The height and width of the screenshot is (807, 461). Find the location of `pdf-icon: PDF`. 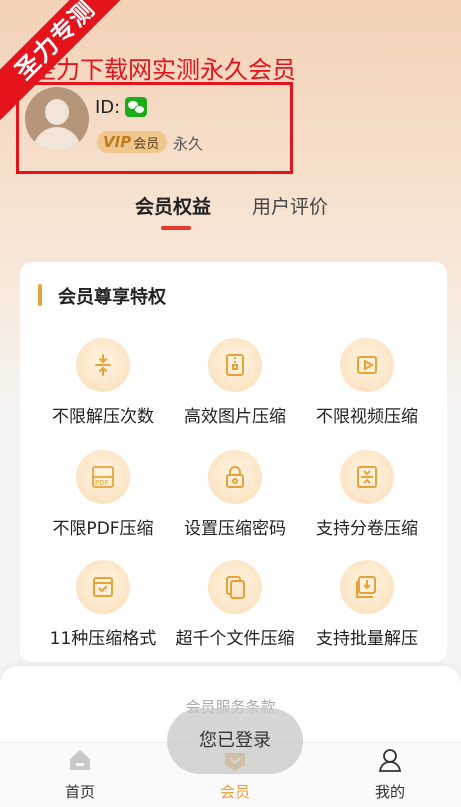

pdf-icon: PDF is located at coordinates (103, 477).